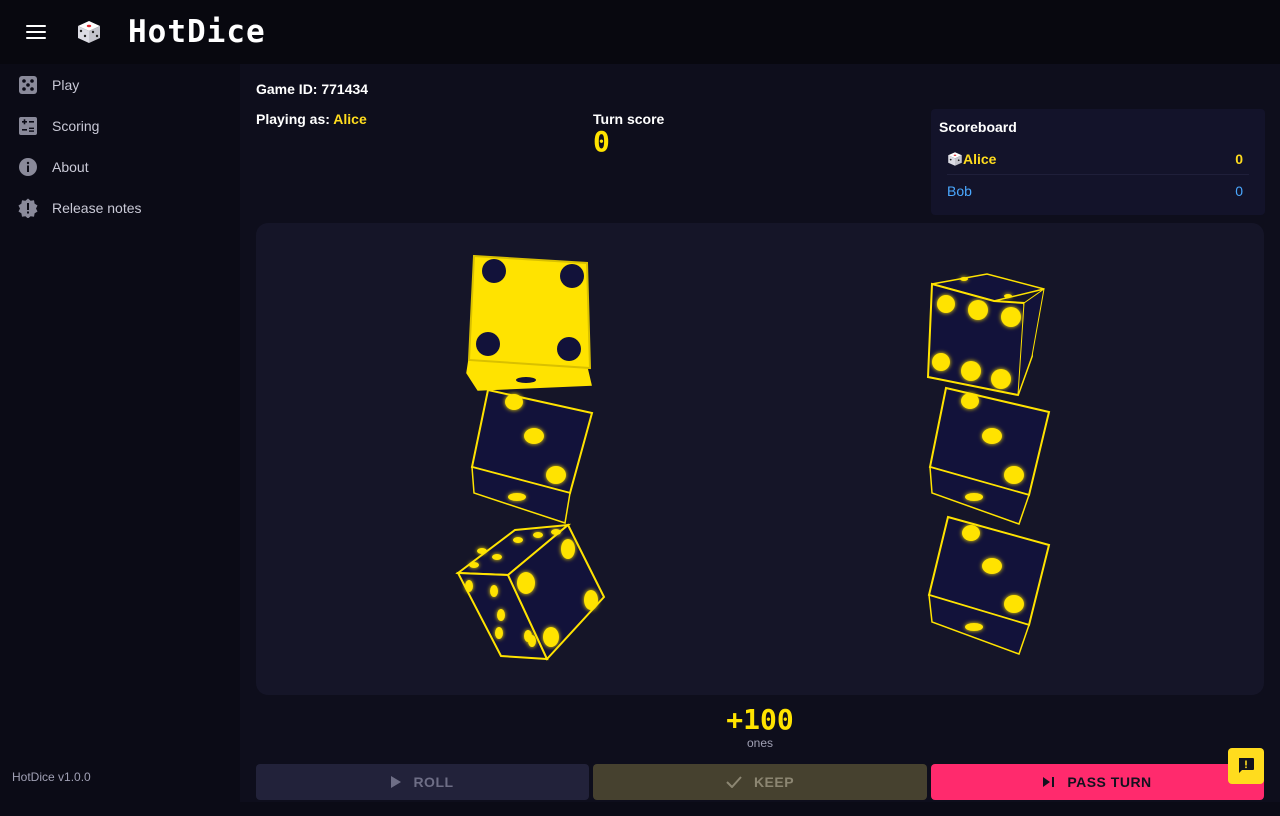  I want to click on dice-icon, so click(28, 85).